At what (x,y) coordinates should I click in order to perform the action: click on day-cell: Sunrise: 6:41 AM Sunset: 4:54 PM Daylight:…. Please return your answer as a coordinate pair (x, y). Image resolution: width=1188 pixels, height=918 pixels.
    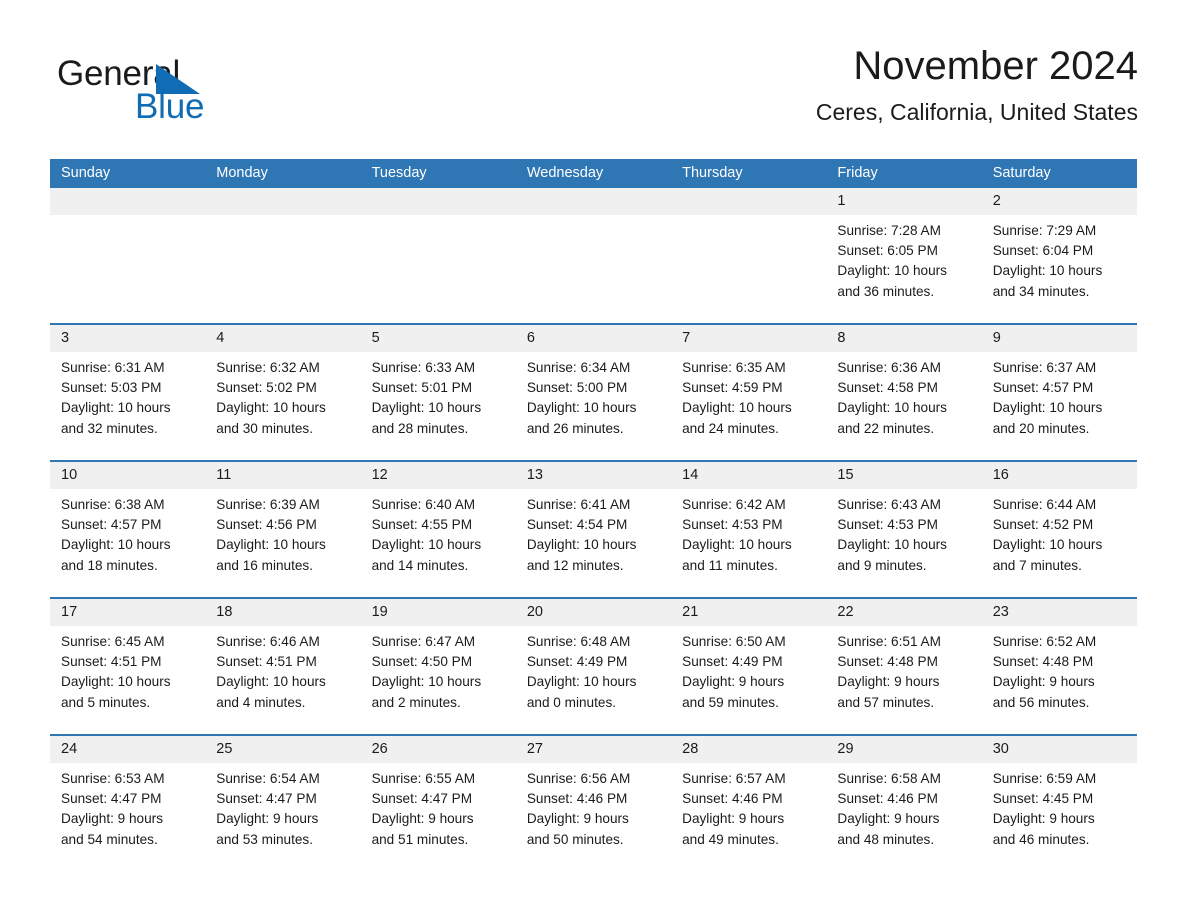
    Looking at the image, I should click on (593, 543).